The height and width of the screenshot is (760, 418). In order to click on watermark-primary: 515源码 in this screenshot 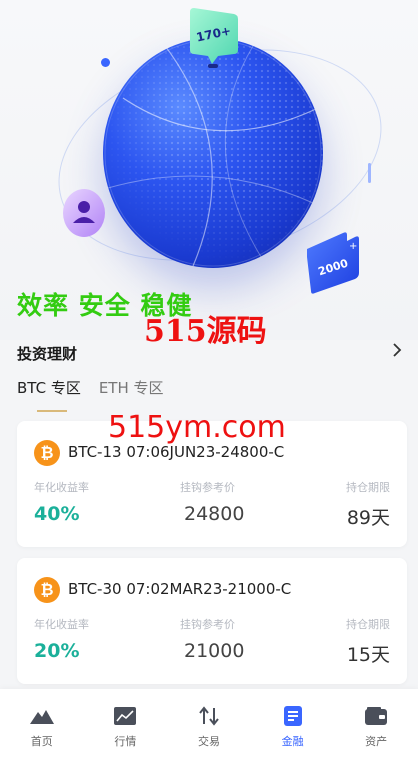, I will do `click(205, 331)`.